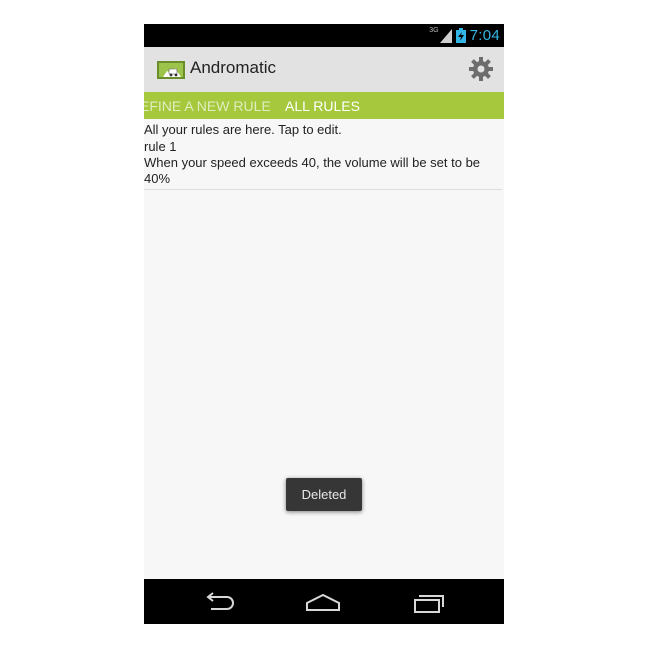 This screenshot has width=648, height=648. I want to click on back-icon, so click(219, 602).